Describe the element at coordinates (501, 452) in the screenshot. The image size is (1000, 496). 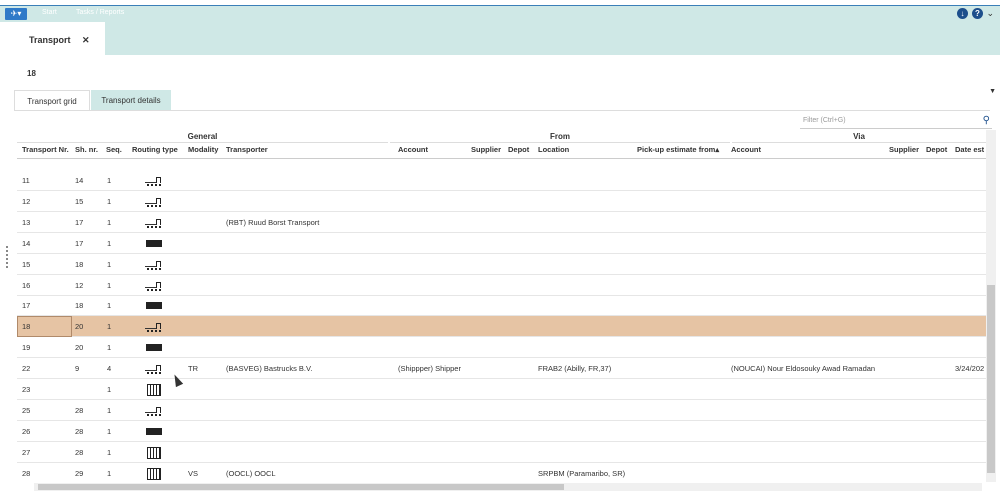
I see `table-row: 27 28 1` at that location.